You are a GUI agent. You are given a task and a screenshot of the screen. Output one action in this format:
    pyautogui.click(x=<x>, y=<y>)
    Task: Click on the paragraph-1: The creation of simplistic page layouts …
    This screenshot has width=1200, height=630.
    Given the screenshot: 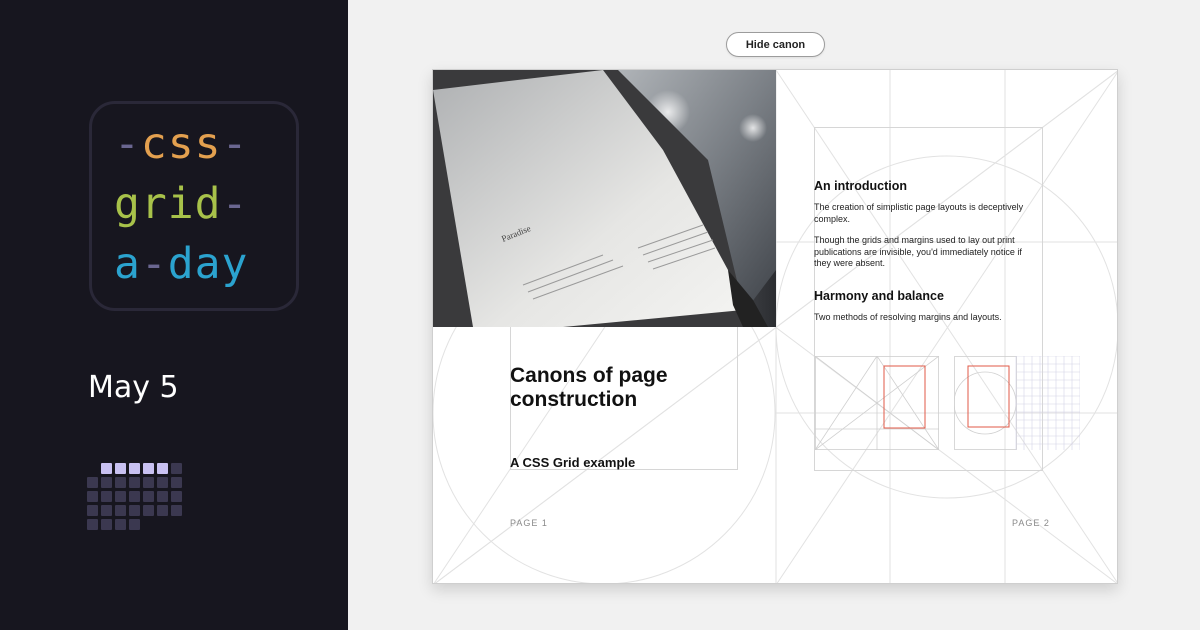 What is the action you would take?
    pyautogui.click(x=919, y=213)
    